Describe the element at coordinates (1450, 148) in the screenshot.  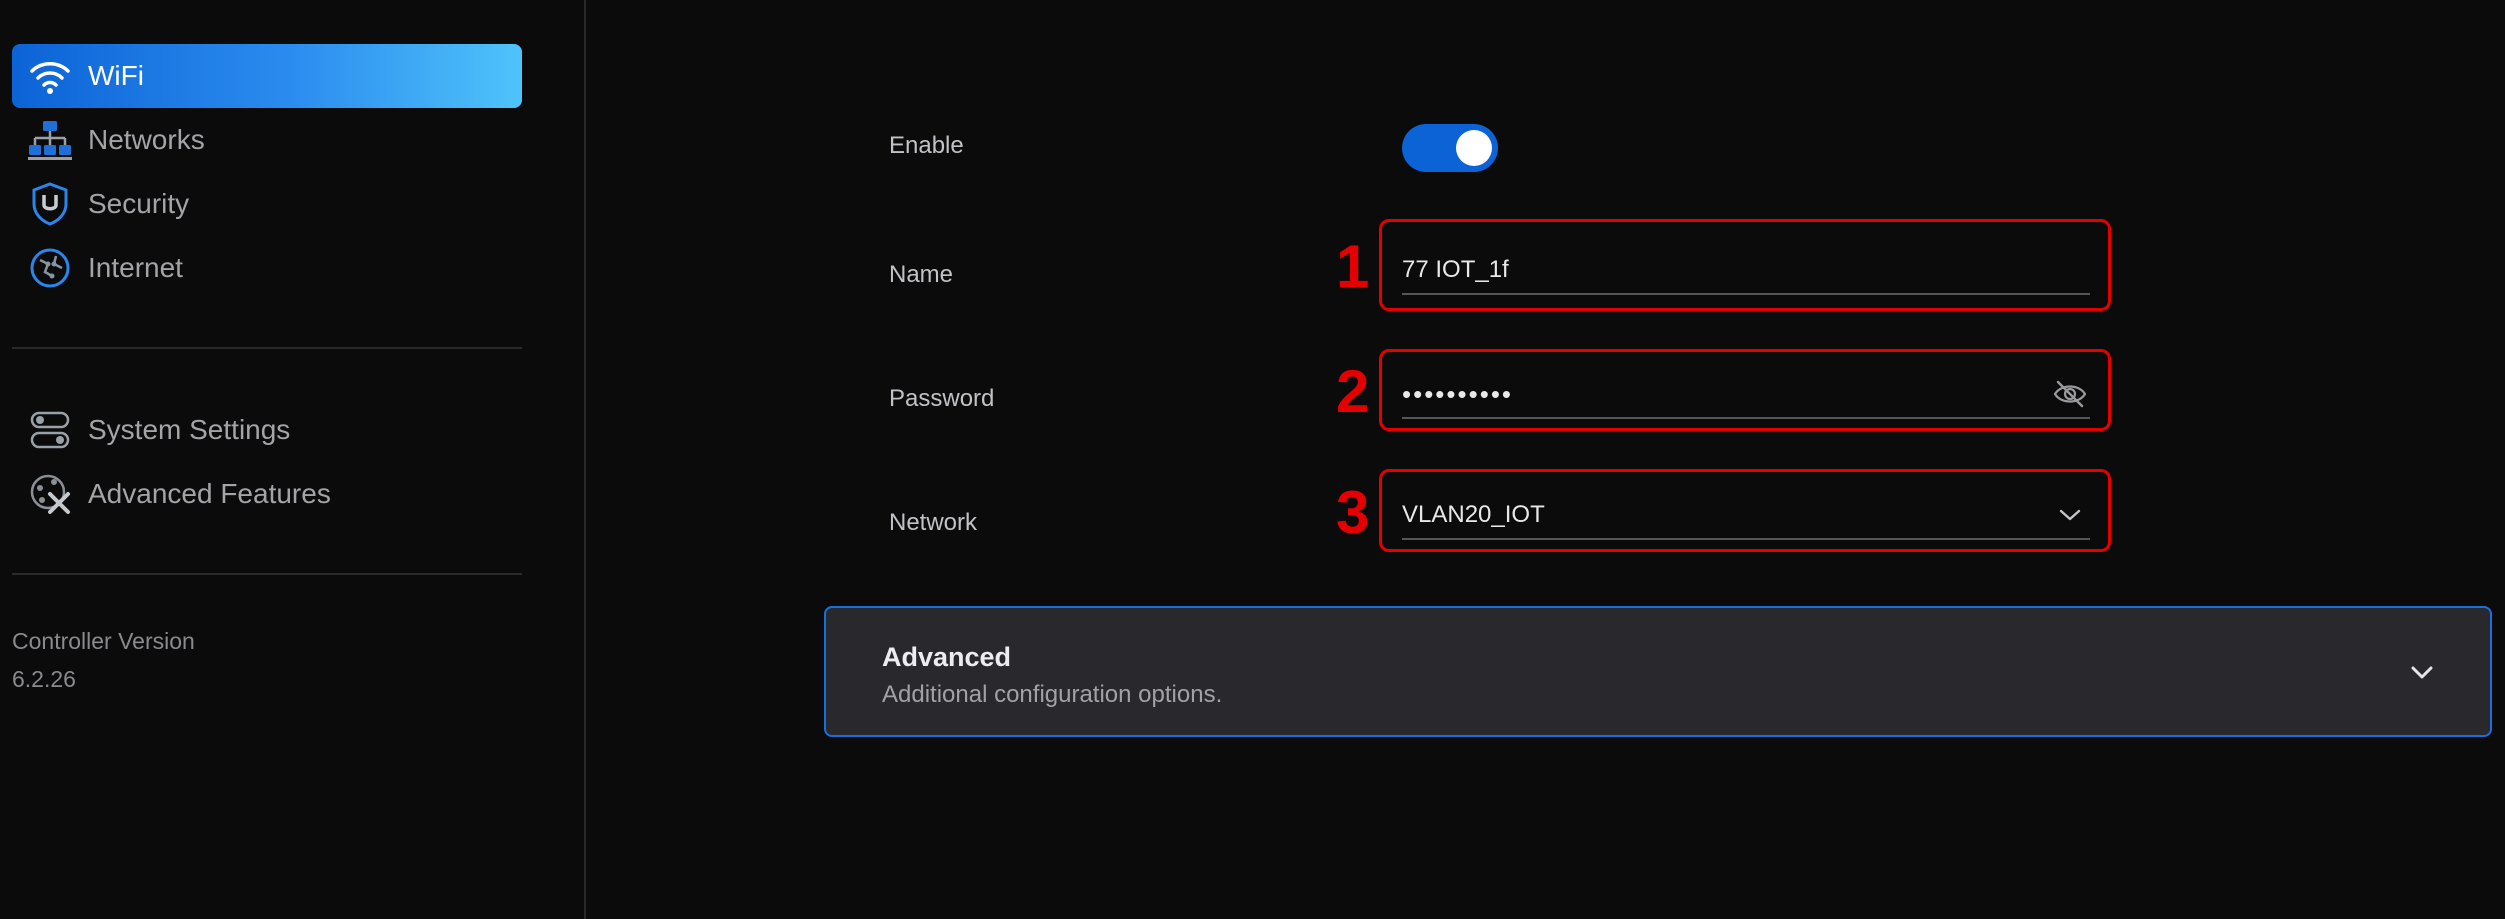
I see `enable-toggle` at that location.